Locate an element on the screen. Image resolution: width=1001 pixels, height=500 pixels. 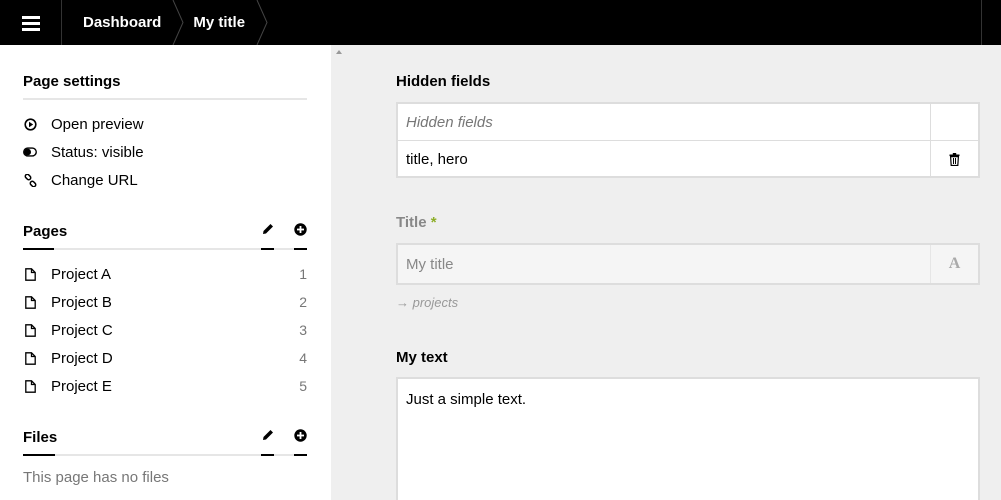
delete-row-button is located at coordinates (954, 159).